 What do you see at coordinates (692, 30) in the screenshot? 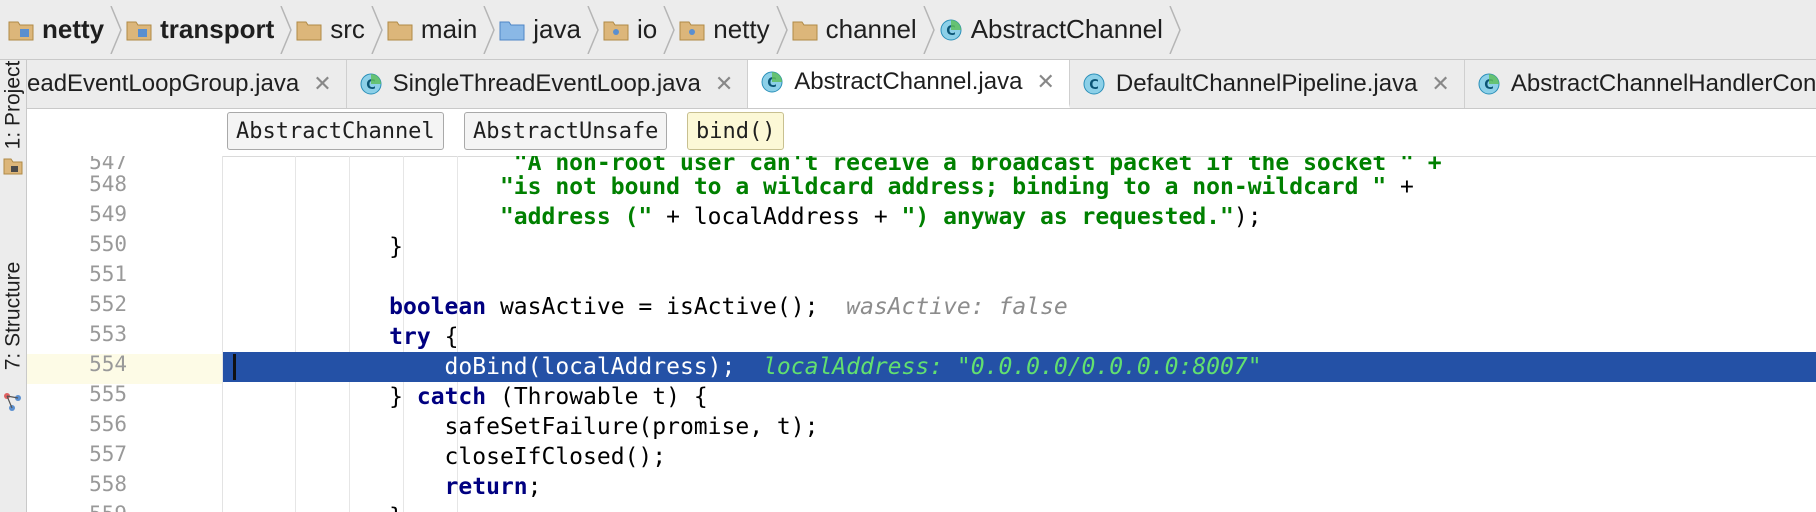
I see `package-icon` at bounding box center [692, 30].